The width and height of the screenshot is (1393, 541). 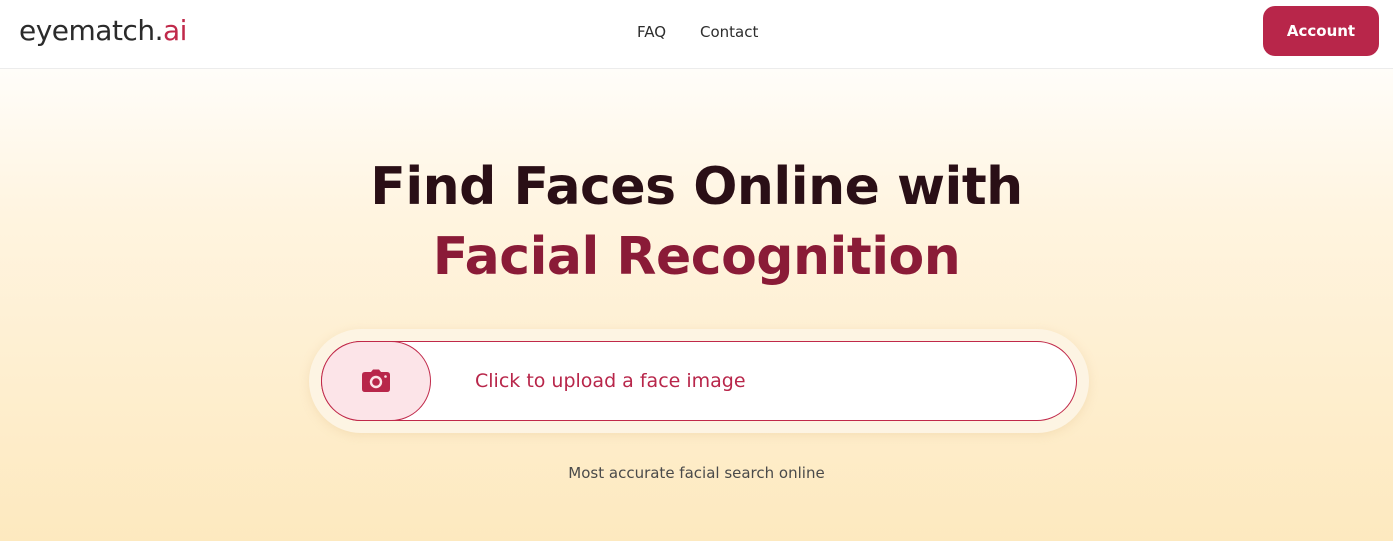 I want to click on tagline: Most accurate facial search online, so click(x=696, y=473).